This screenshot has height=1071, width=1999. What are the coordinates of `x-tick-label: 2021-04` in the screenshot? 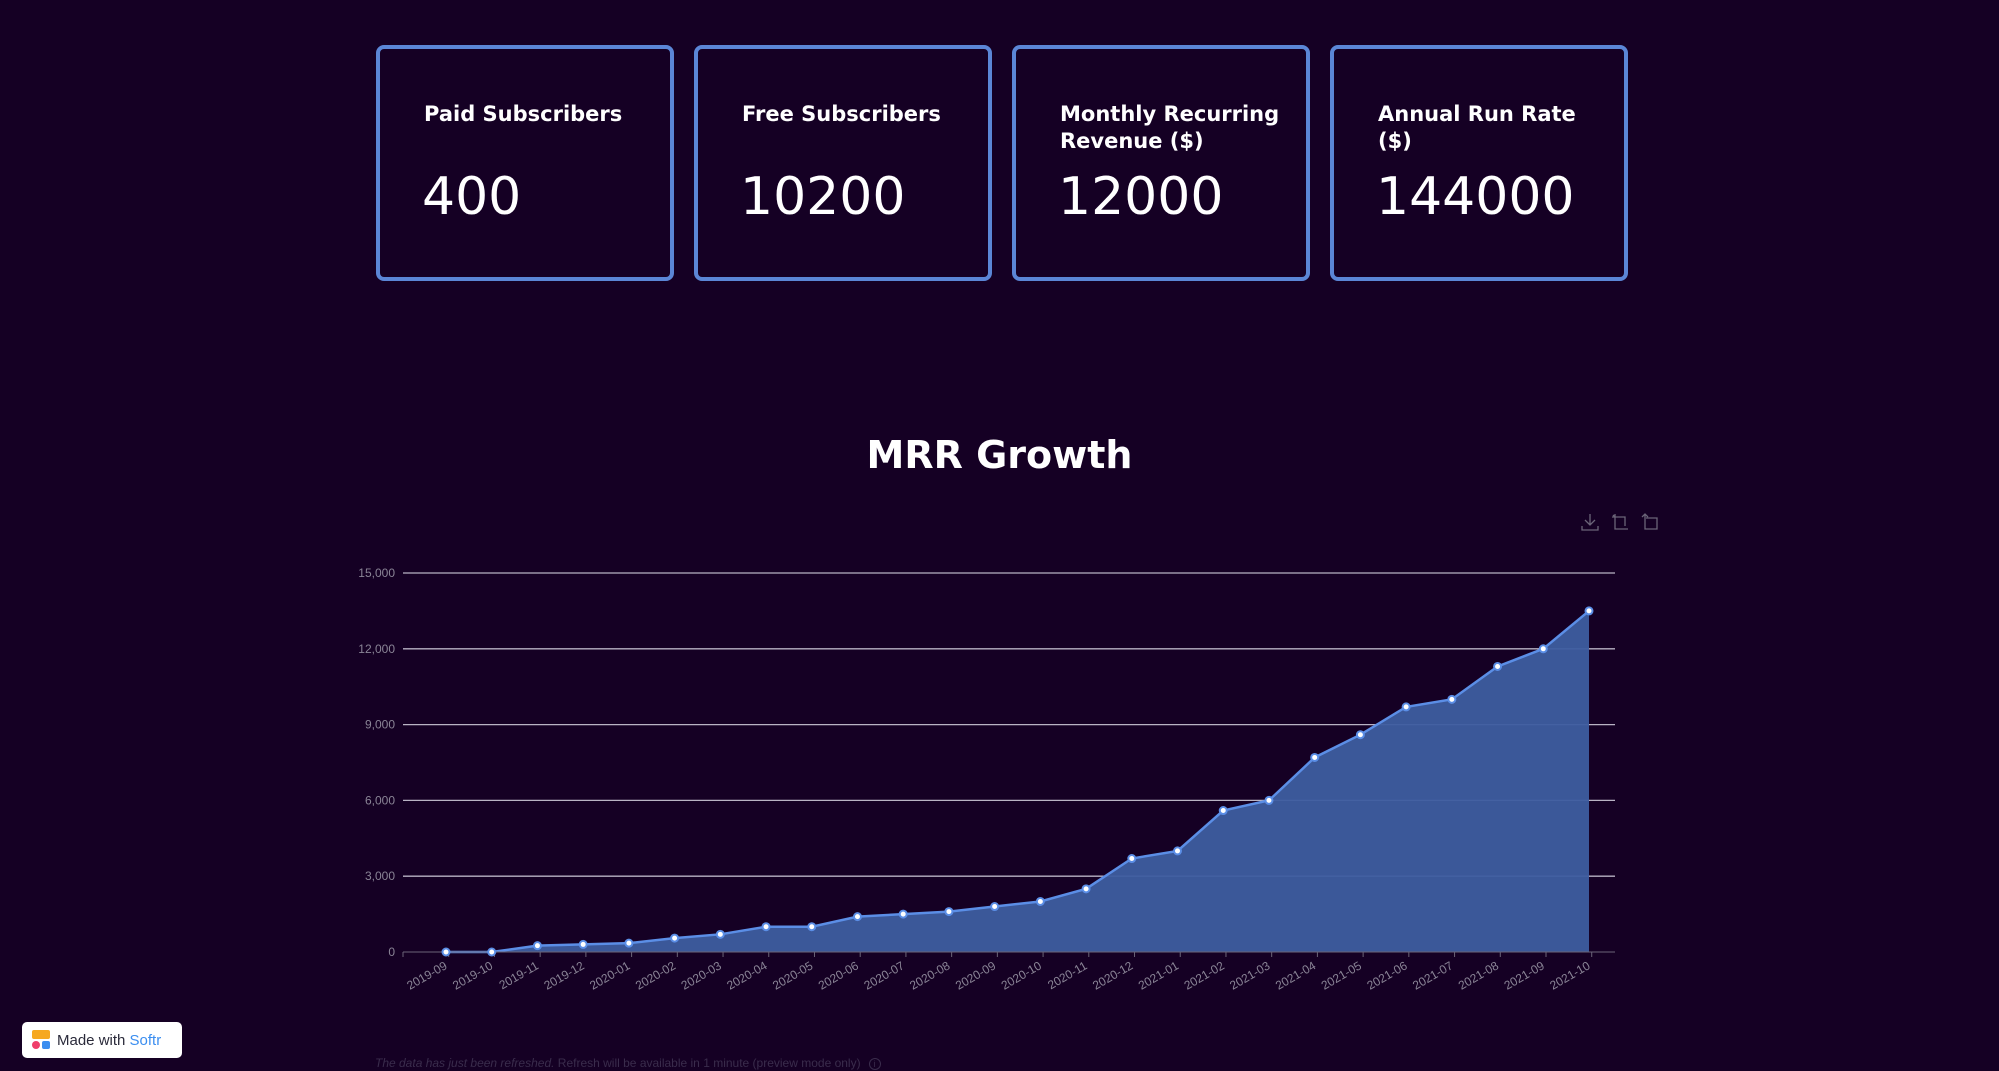 It's located at (1295, 975).